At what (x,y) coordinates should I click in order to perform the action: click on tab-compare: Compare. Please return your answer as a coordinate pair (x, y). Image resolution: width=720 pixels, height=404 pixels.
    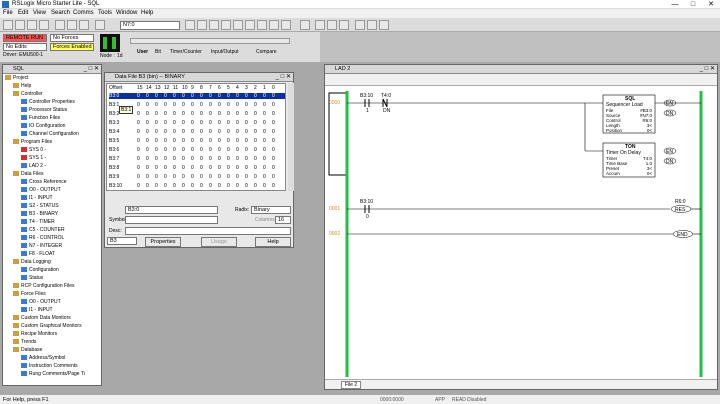
    Looking at the image, I should click on (266, 52).